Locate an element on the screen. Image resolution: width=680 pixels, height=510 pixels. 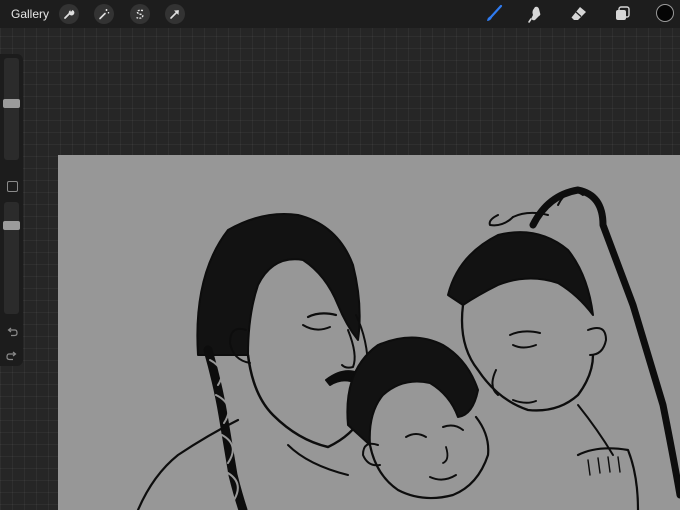
actions-button is located at coordinates (69, 14).